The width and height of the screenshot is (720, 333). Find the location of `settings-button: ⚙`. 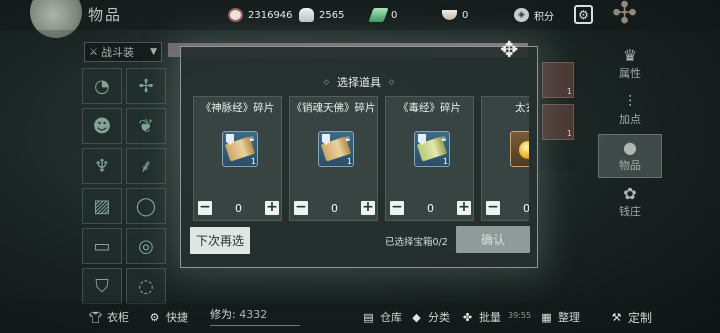

settings-button: ⚙ is located at coordinates (583, 14).